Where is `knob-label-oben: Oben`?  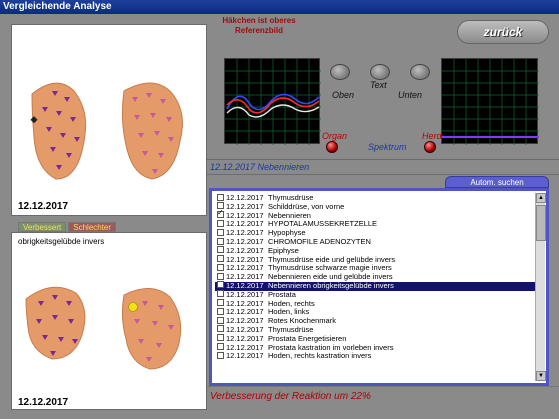
knob-label-oben: Oben is located at coordinates (343, 95).